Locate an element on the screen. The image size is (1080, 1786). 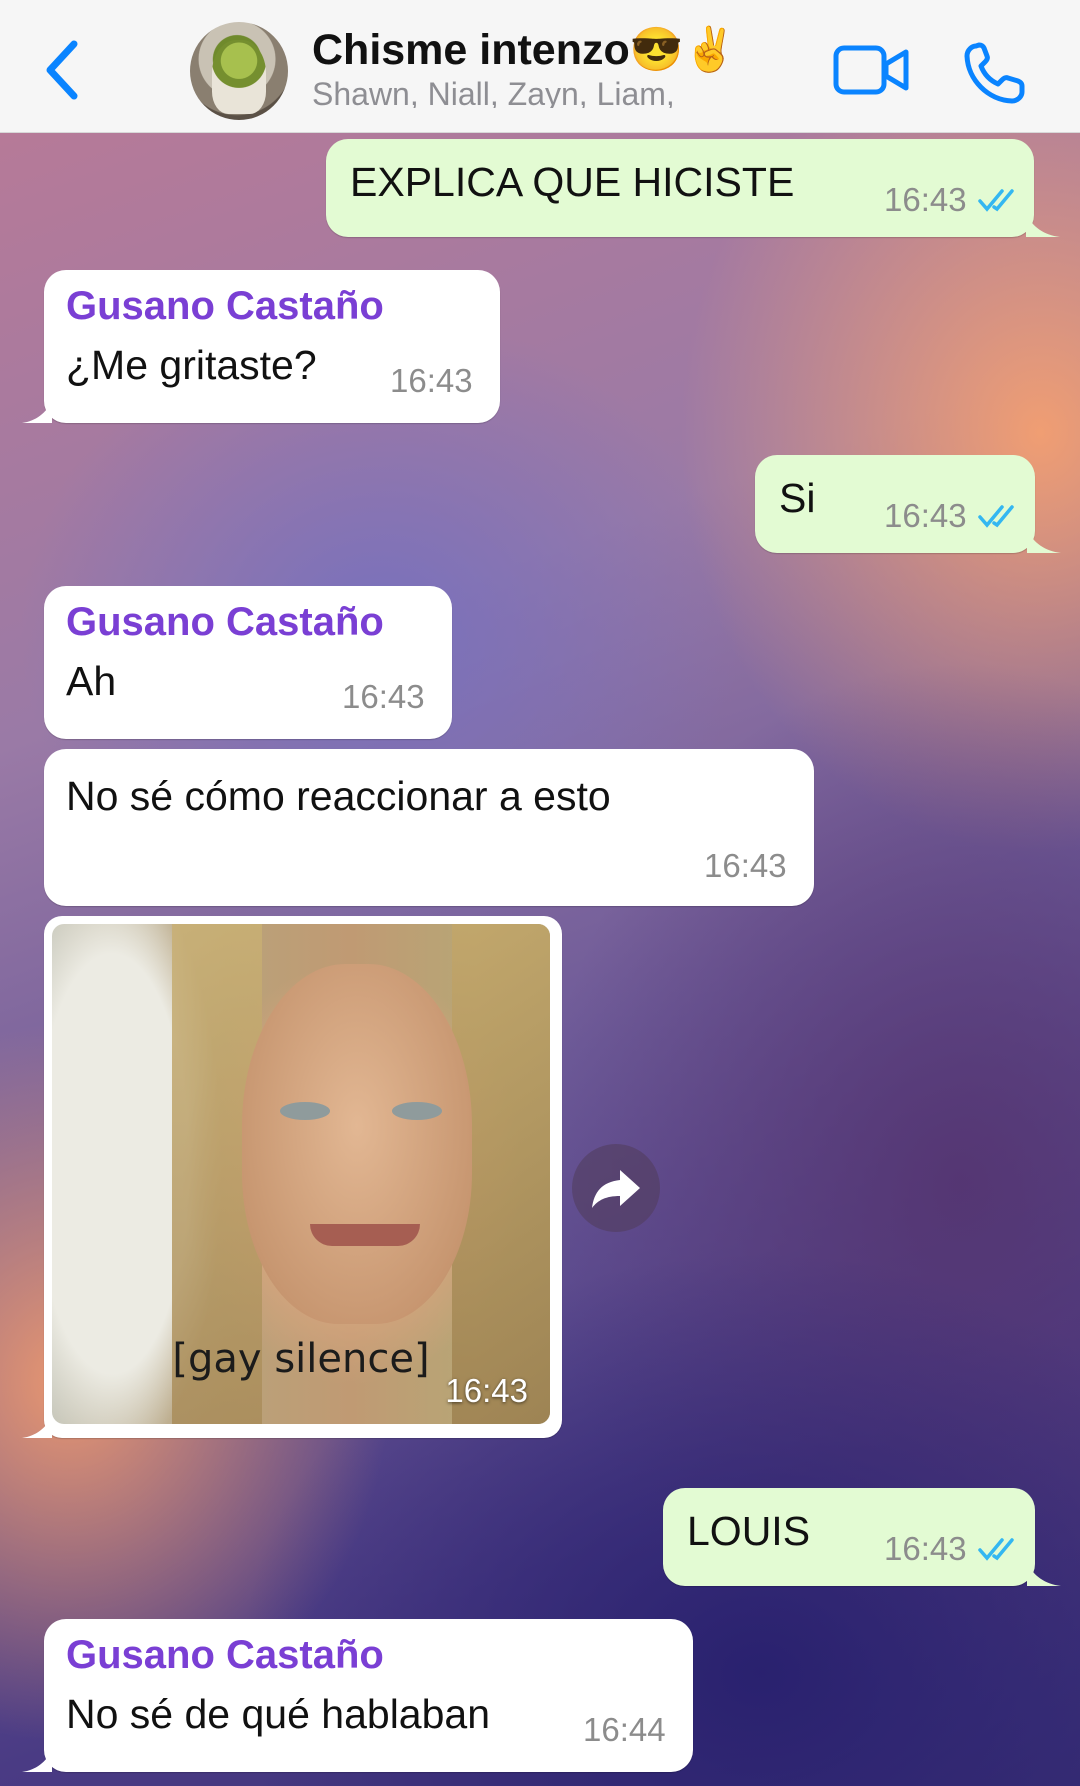
message-incoming: No sé cómo reaccionar a esto 16:43 is located at coordinates (429, 827).